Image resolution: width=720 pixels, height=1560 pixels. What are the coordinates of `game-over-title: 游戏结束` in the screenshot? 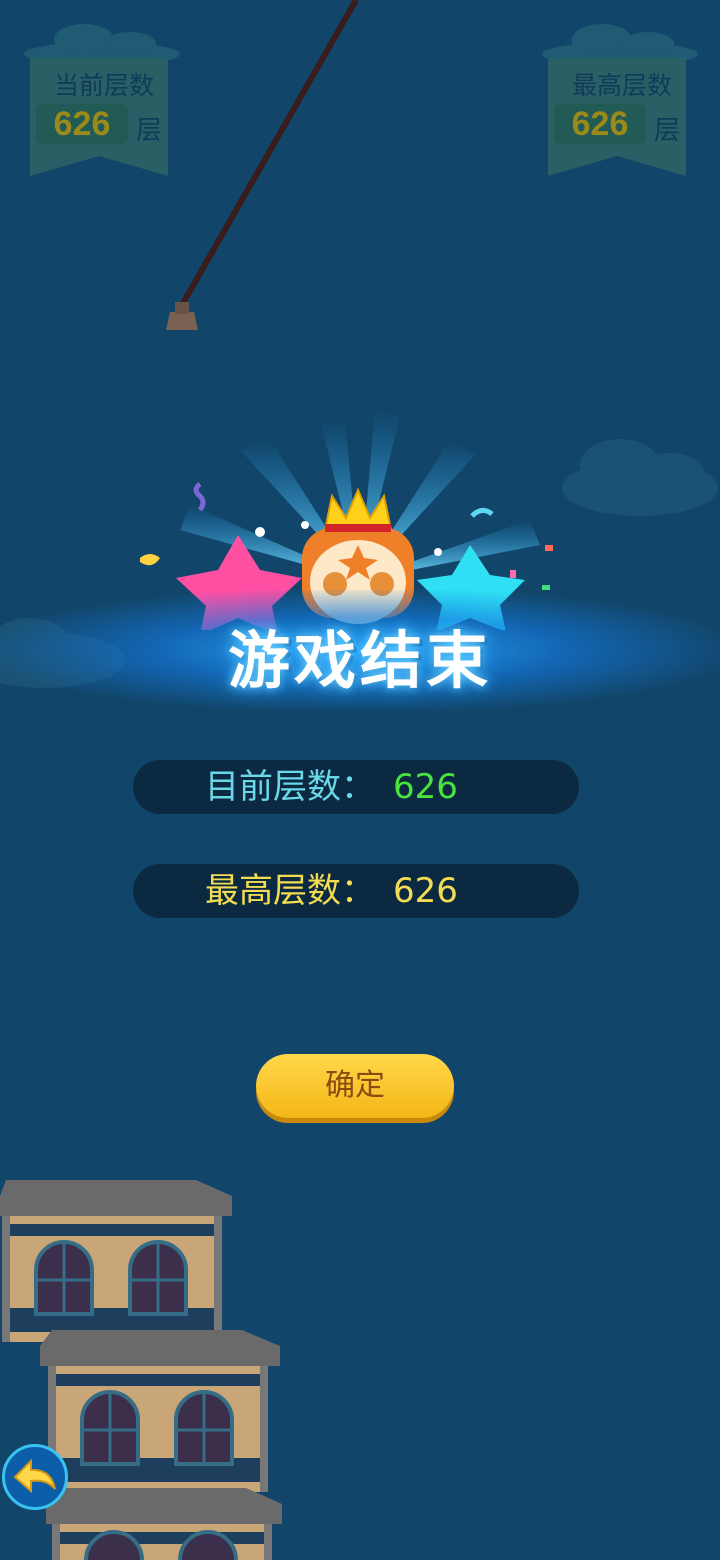 It's located at (359, 660).